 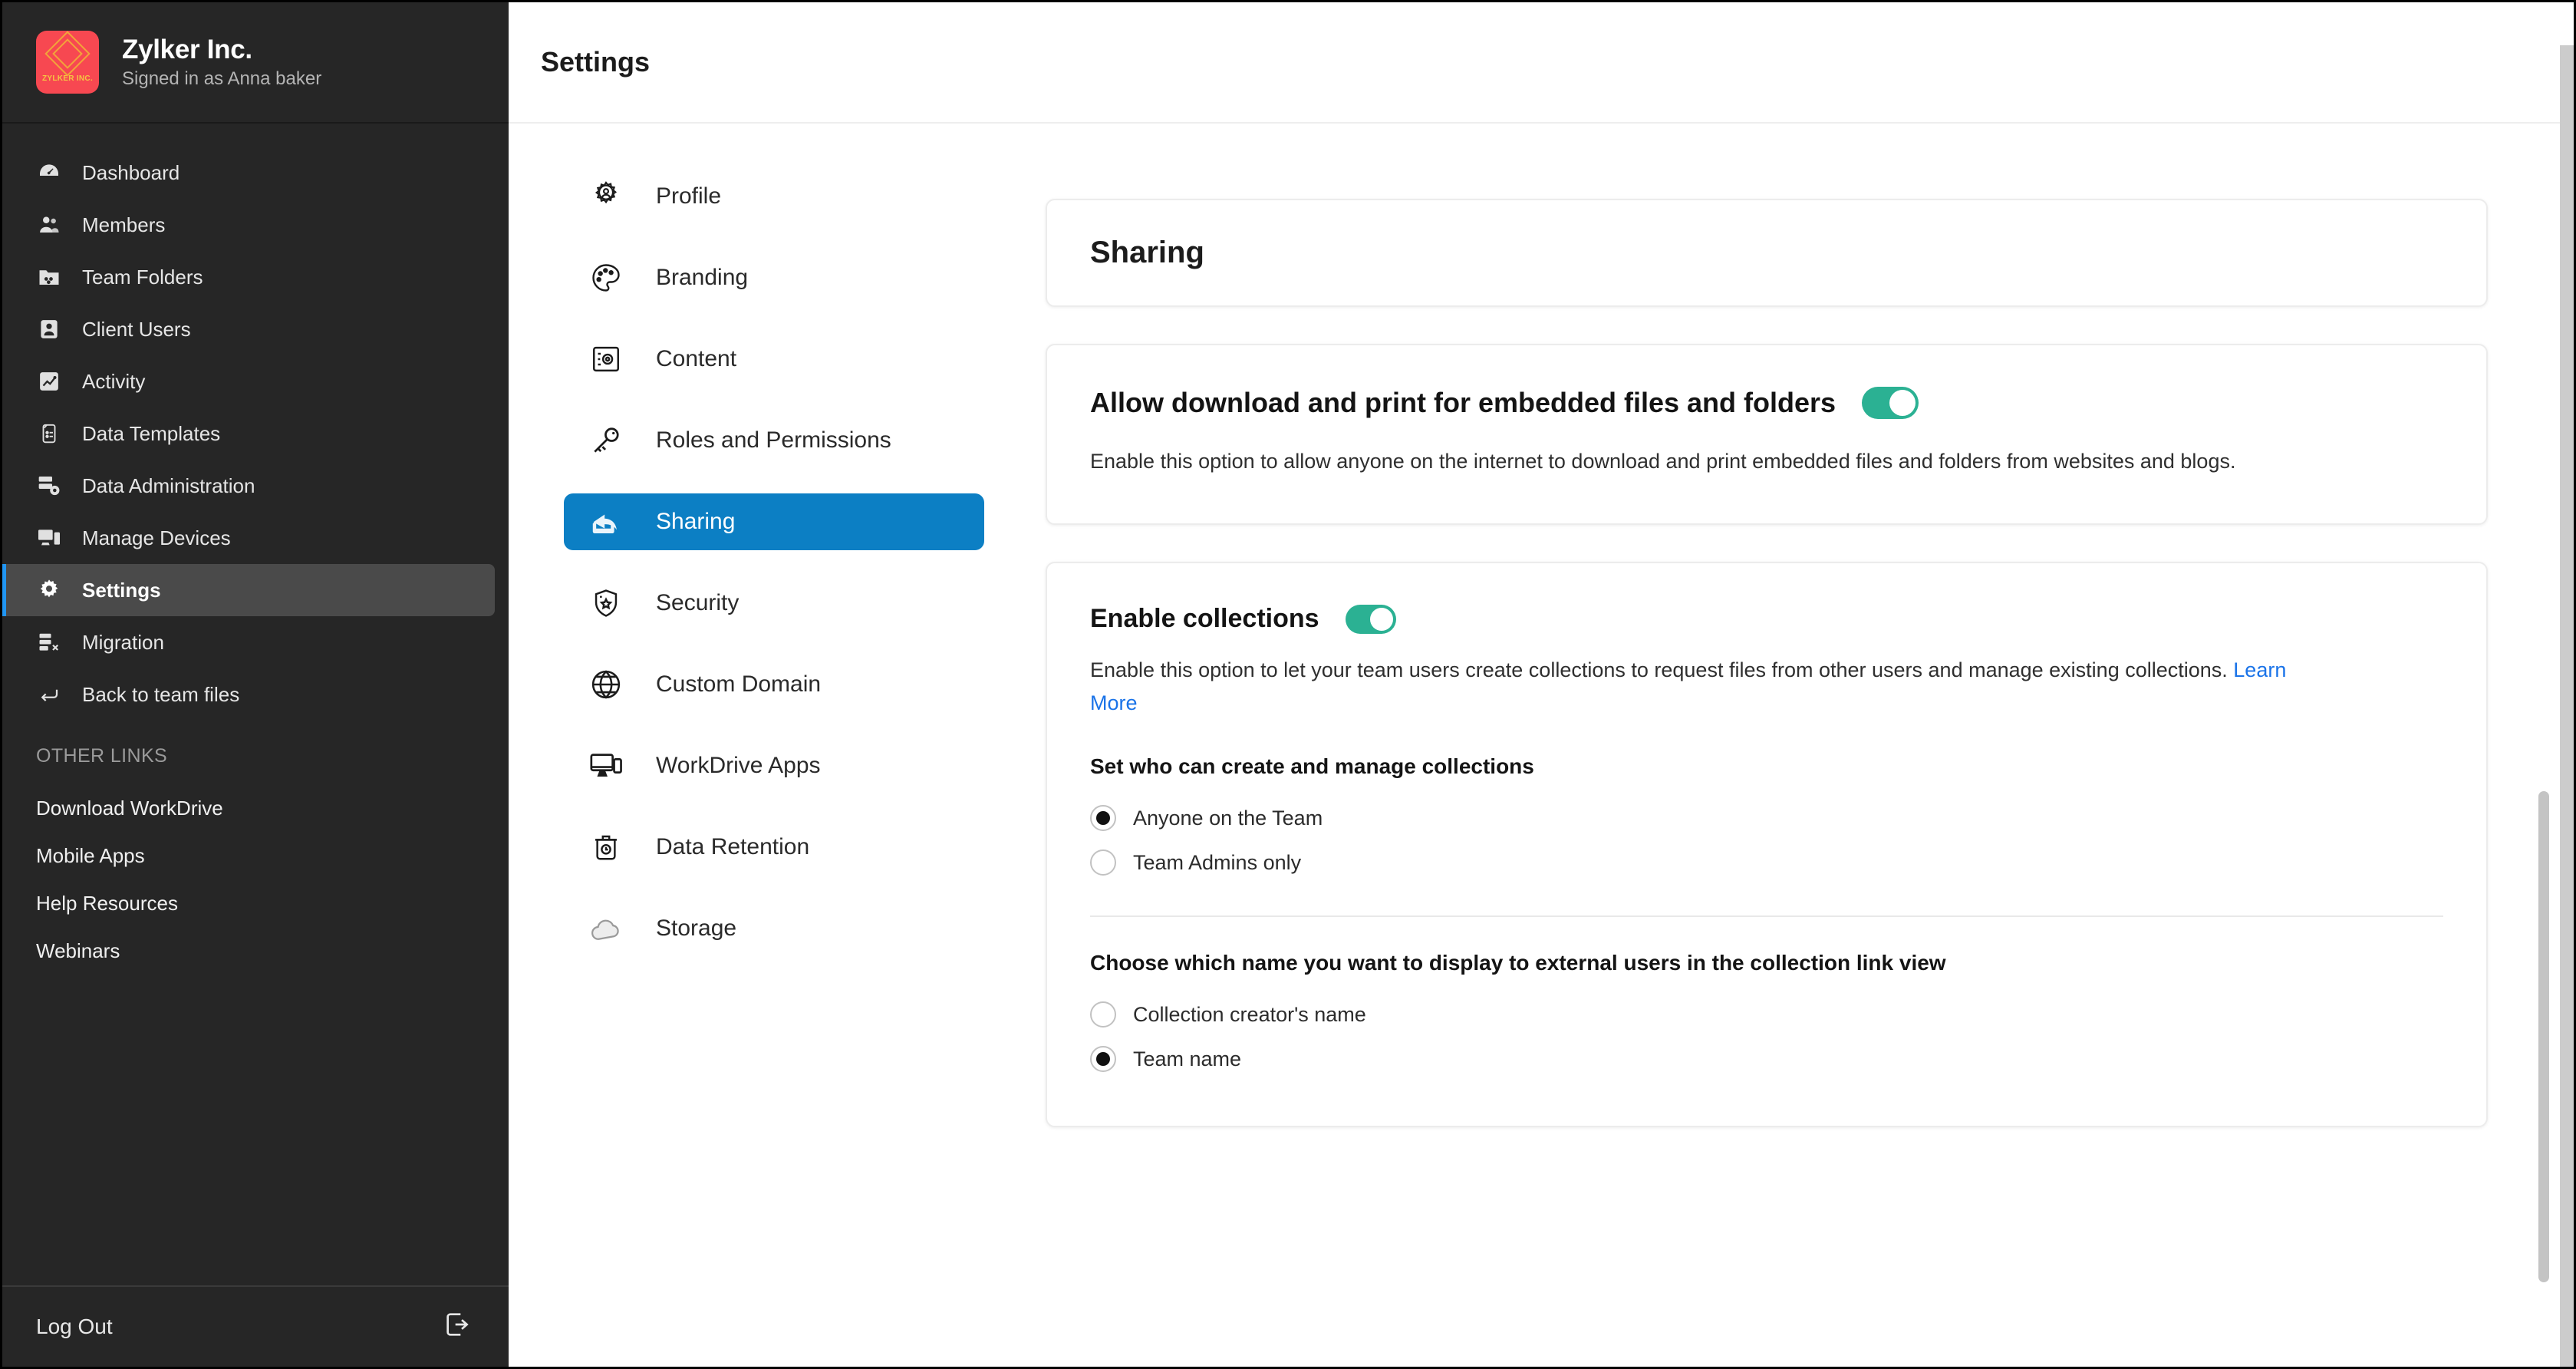 I want to click on sidebar-item-members: Members, so click(x=248, y=225).